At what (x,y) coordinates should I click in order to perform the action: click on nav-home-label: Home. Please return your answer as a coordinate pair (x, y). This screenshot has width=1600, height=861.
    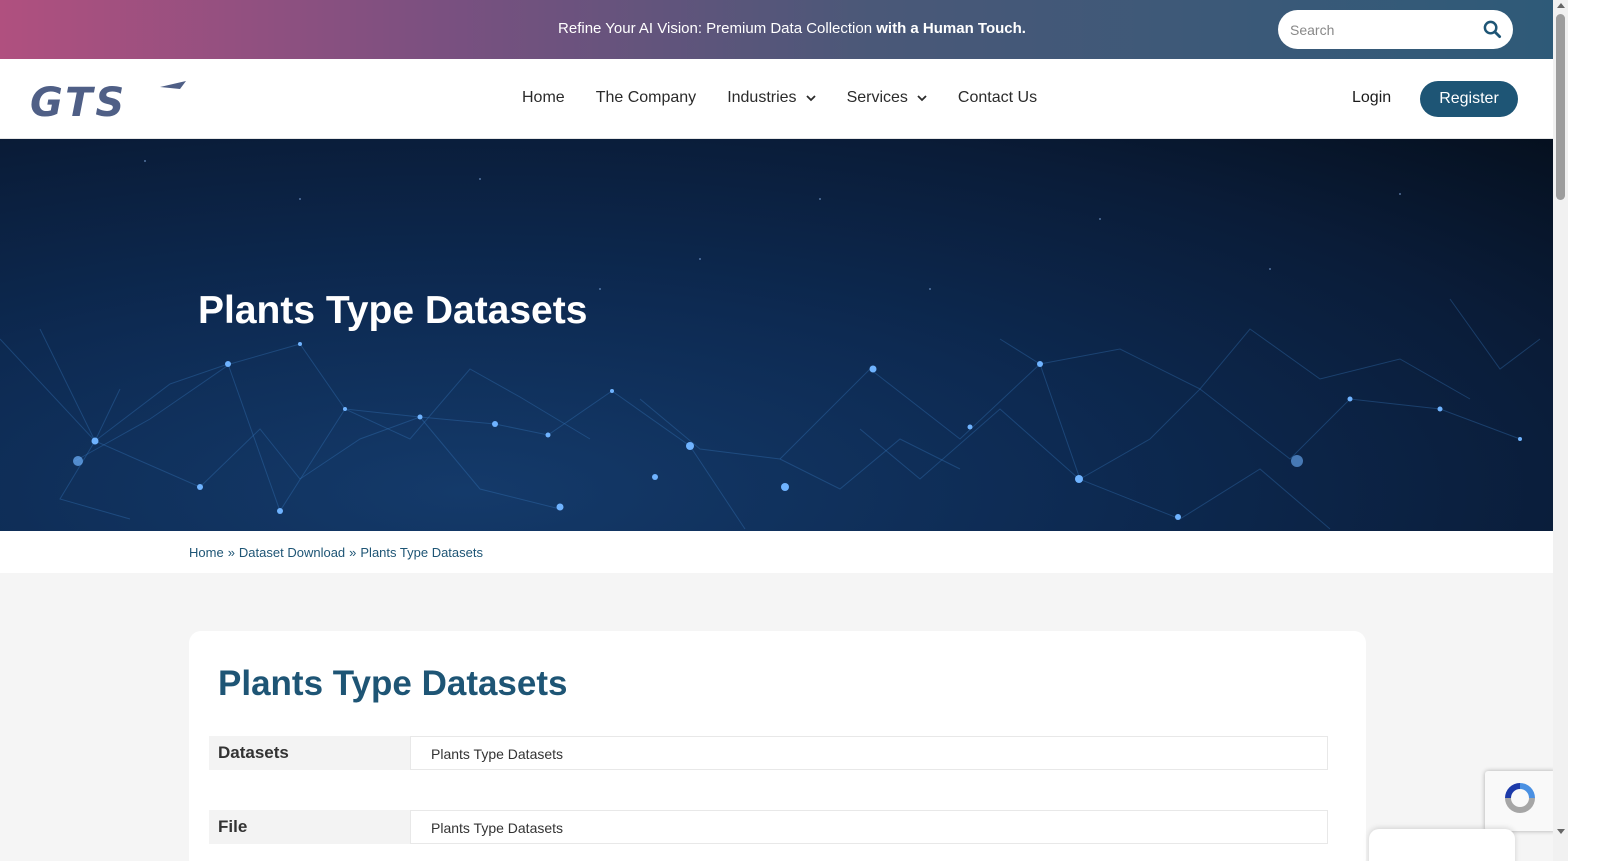
    Looking at the image, I should click on (543, 97).